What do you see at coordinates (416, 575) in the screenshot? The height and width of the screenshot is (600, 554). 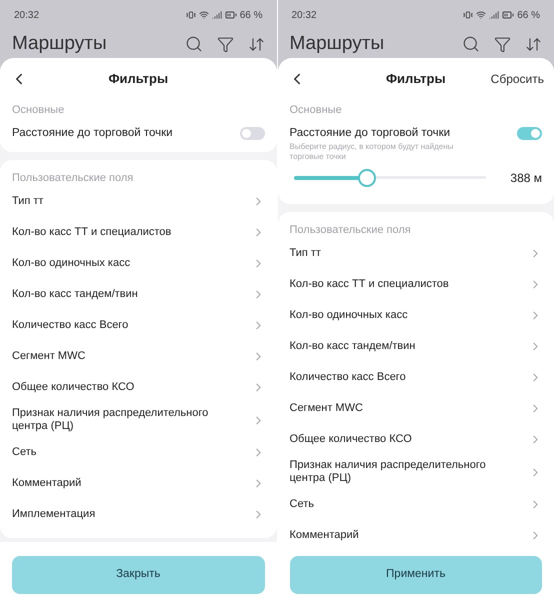 I see `footer-button: Применить` at bounding box center [416, 575].